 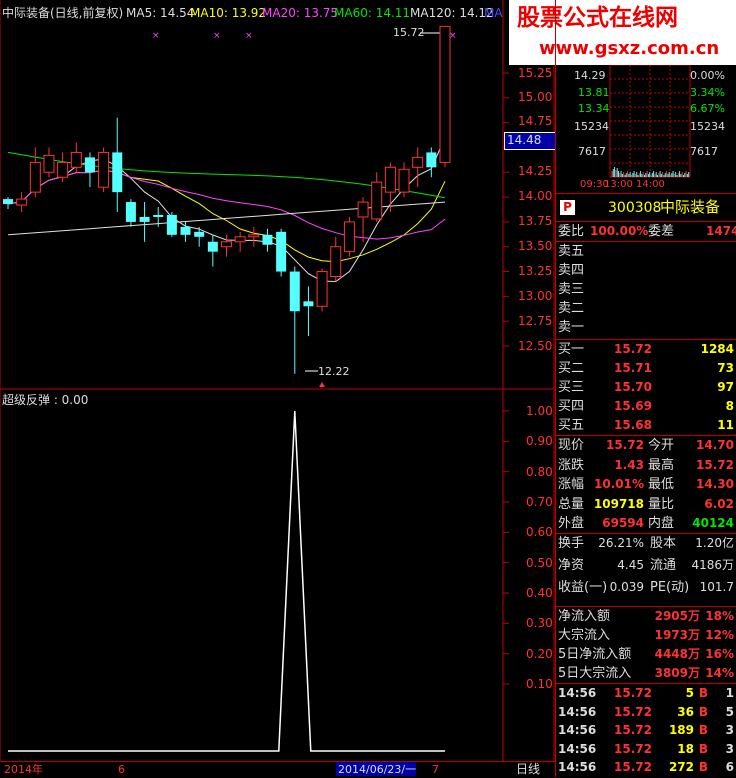 What do you see at coordinates (650, 184) in the screenshot?
I see `mini-time-3: 14:00` at bounding box center [650, 184].